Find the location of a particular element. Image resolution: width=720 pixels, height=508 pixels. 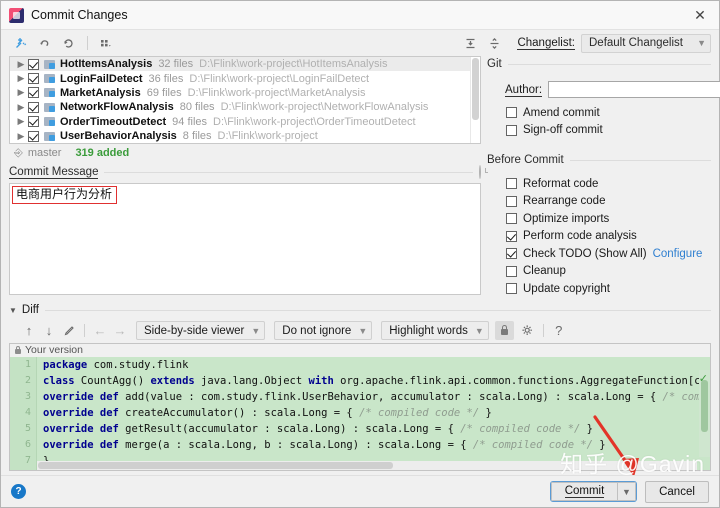

author-field is located at coordinates (634, 89).